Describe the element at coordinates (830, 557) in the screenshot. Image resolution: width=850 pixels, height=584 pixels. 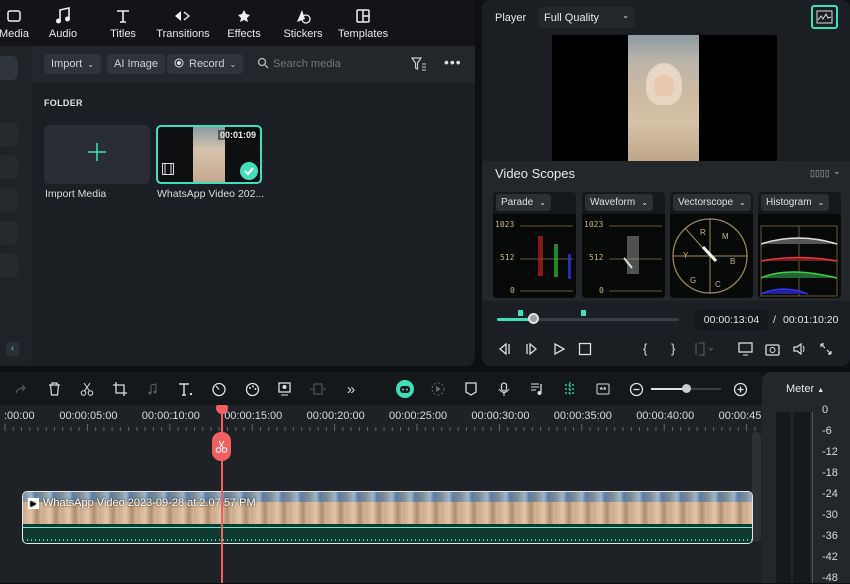
I see `meter-scale-label: -42` at that location.